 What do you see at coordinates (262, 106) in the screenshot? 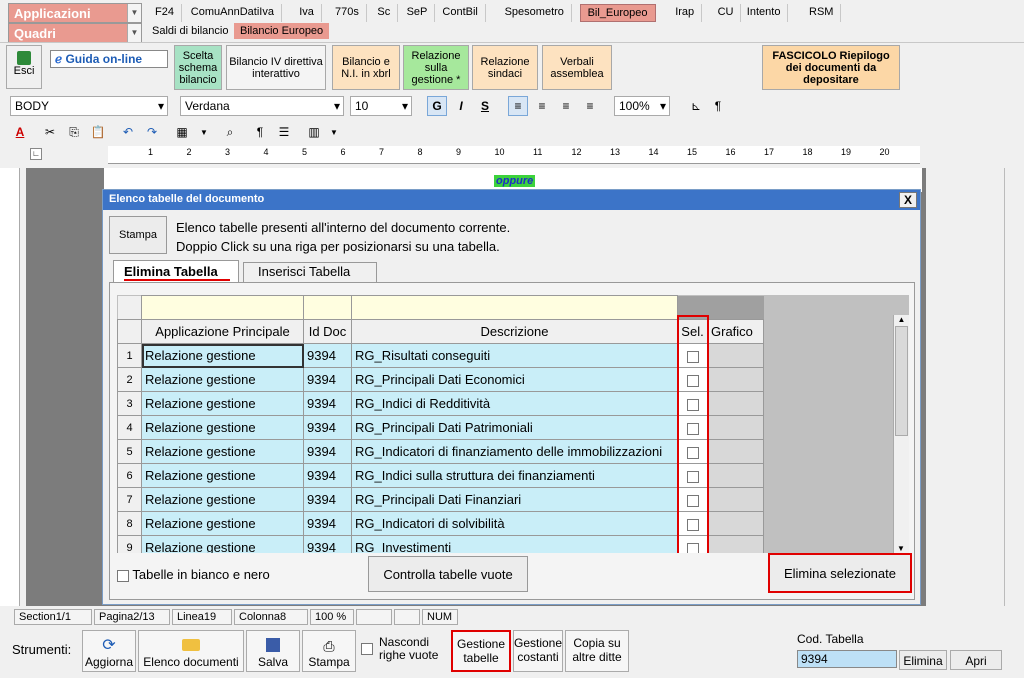
I see `font-select: Verdana ▾` at bounding box center [262, 106].